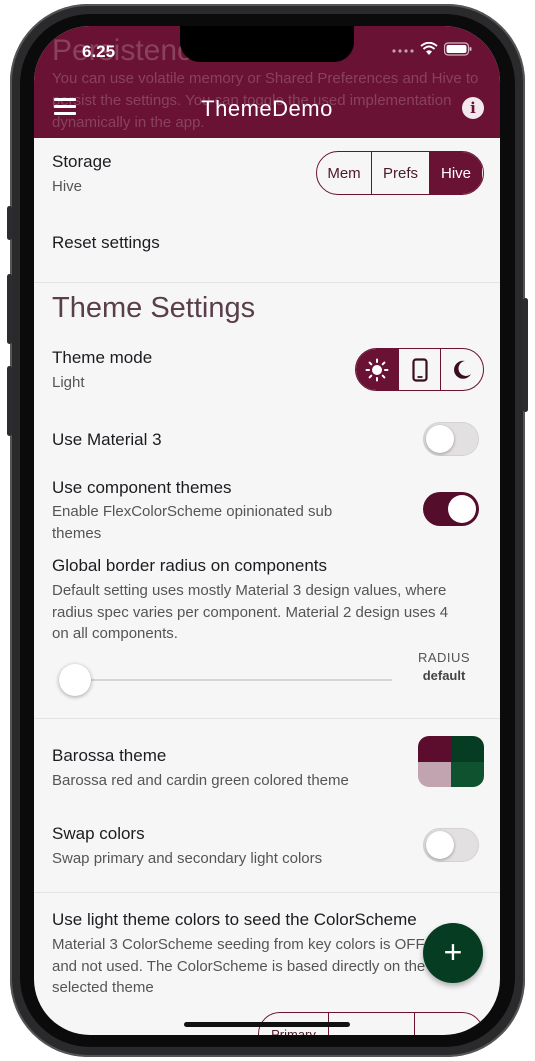 The image size is (535, 1061). I want to click on radius-value: default, so click(444, 675).